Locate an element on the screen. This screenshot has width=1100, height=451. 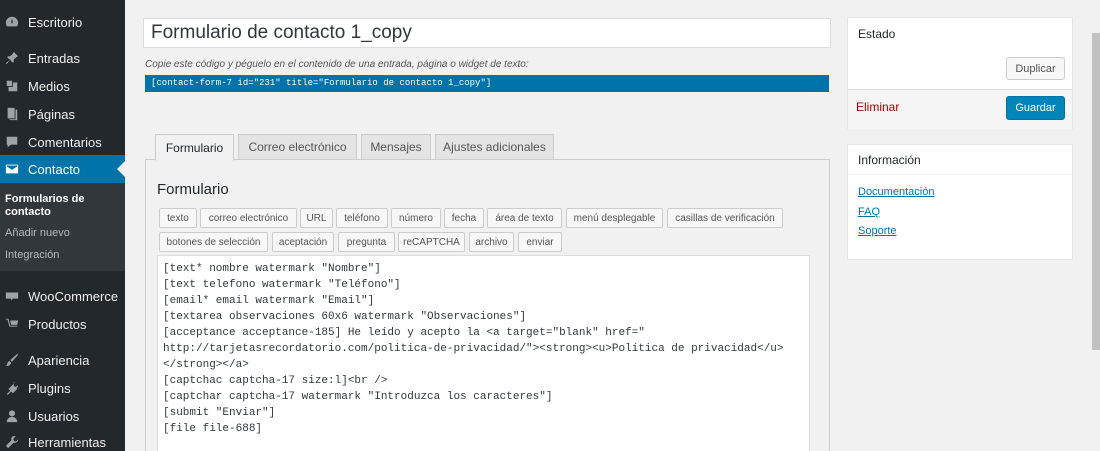
tag-button-archivo: archivo is located at coordinates (491, 242).